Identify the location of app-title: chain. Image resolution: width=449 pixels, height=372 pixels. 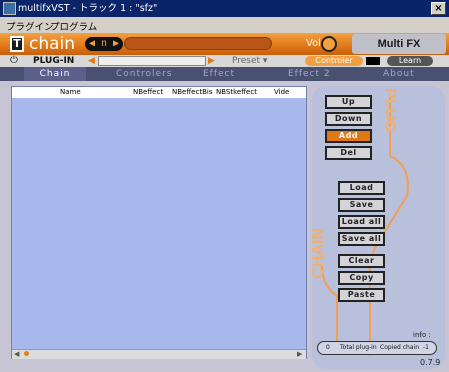
(52, 44).